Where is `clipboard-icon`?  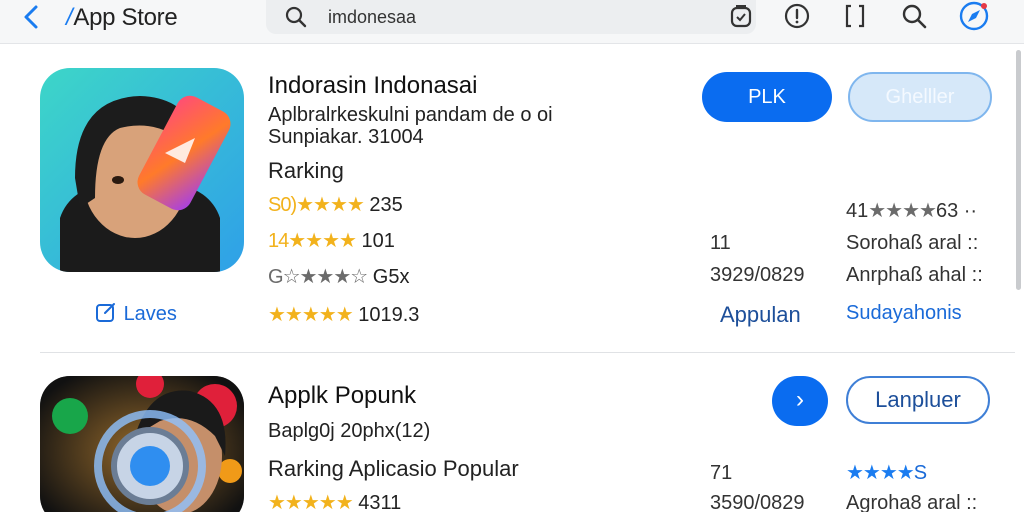
clipboard-icon is located at coordinates (741, 16).